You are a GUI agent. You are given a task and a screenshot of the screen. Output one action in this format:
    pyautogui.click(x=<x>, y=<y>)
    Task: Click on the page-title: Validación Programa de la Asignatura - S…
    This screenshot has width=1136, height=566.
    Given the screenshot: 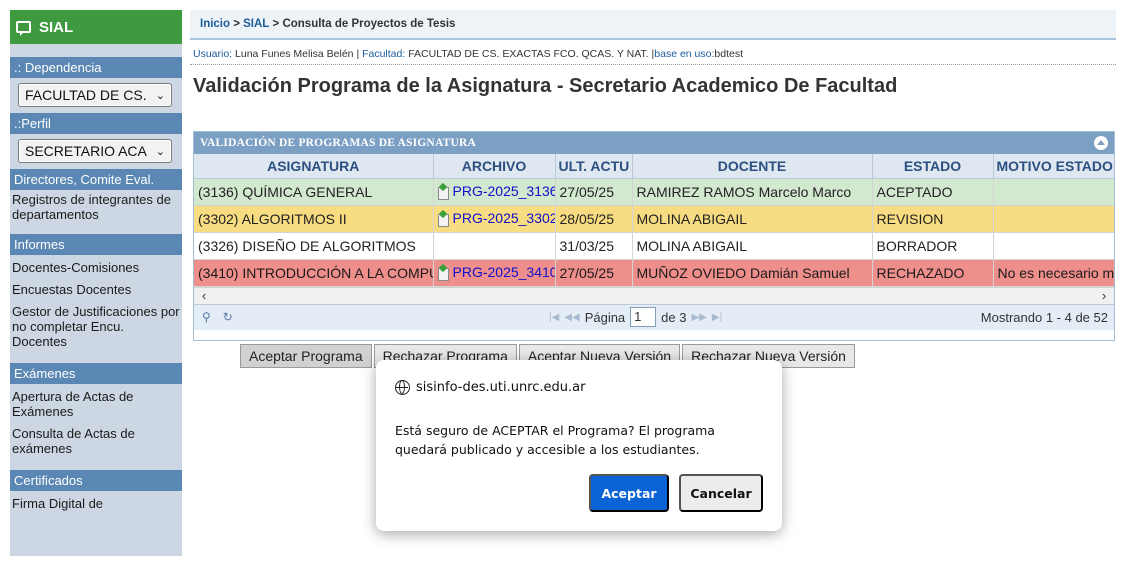 What is the action you would take?
    pyautogui.click(x=545, y=86)
    